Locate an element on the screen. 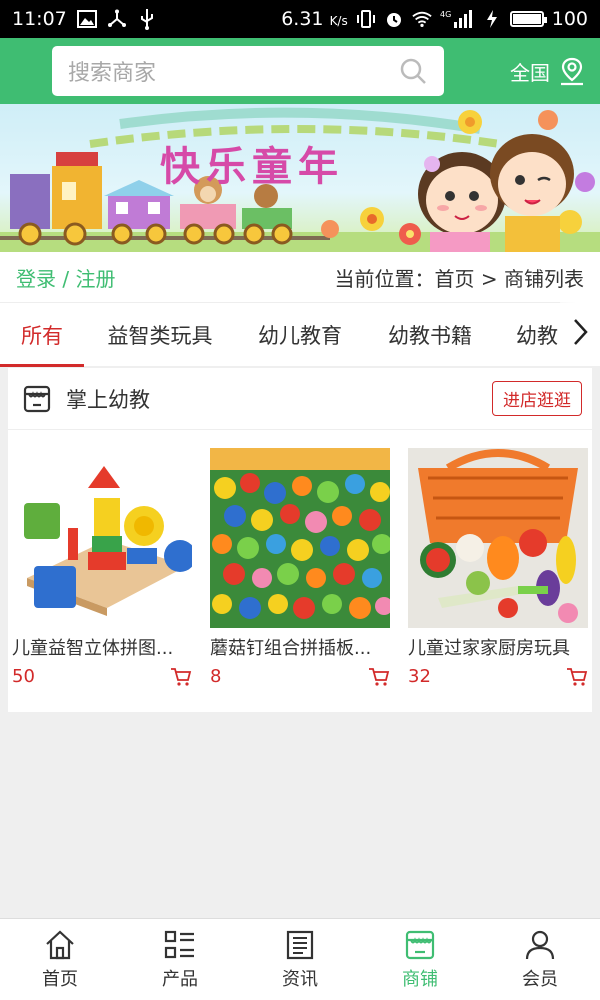 The height and width of the screenshot is (1000, 600). status-time: 11:07 is located at coordinates (39, 19).